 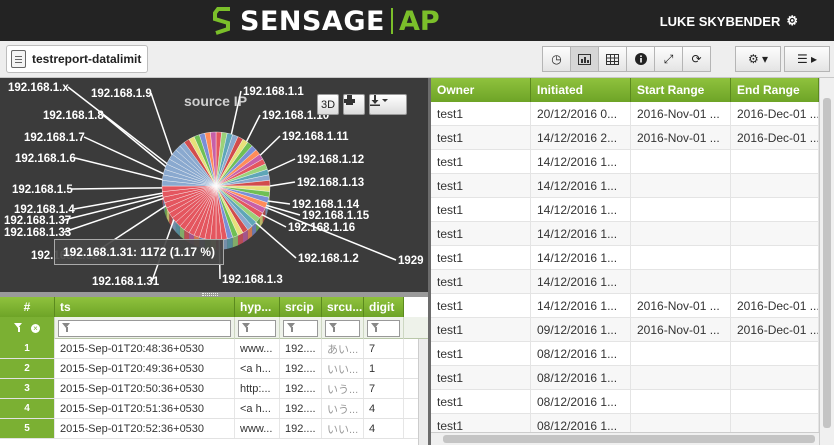 What do you see at coordinates (612, 59) in the screenshot?
I see `table-icon` at bounding box center [612, 59].